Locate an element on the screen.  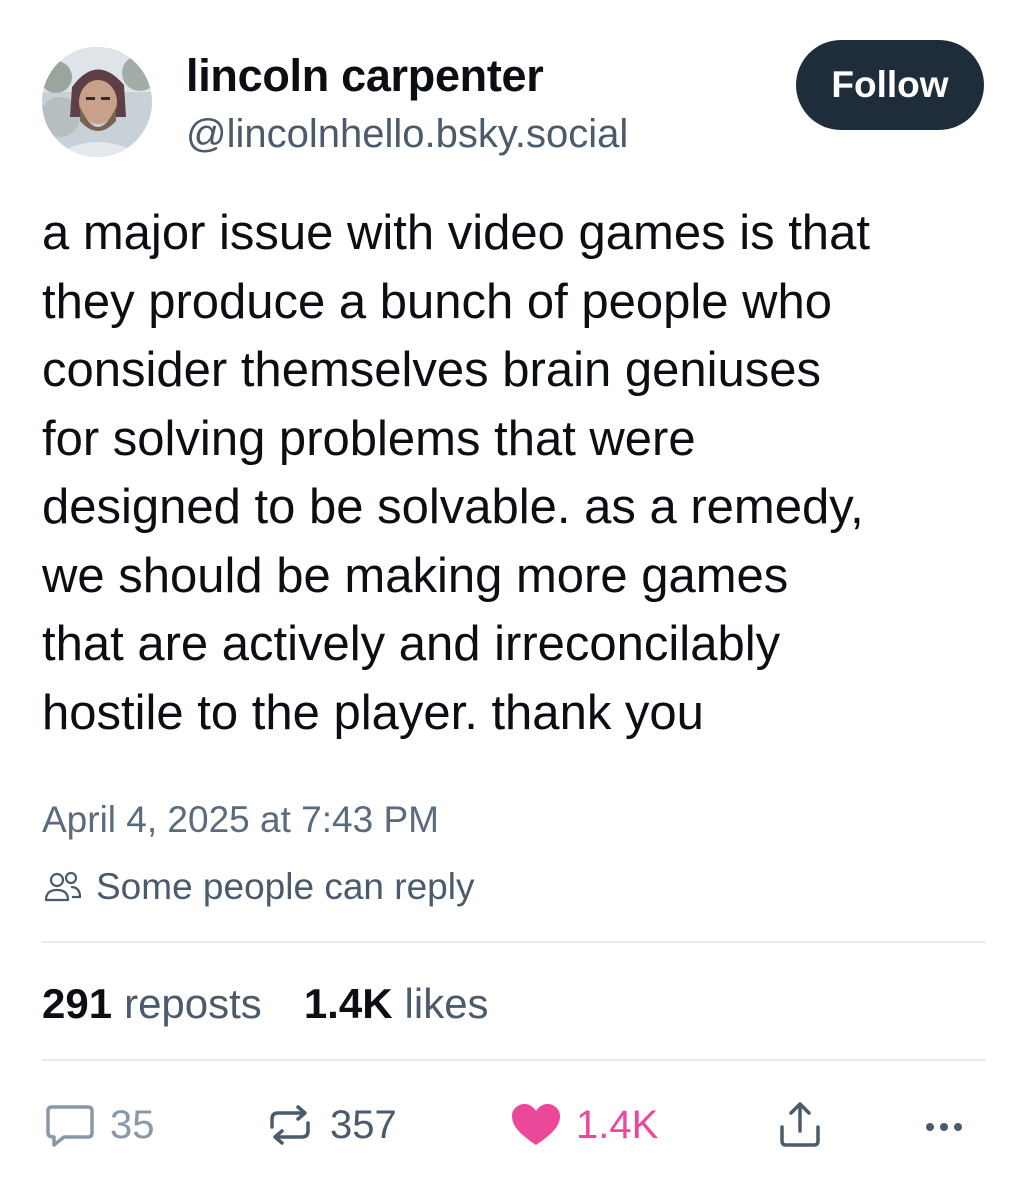
post-text-line: that are actively and irreconcilably is located at coordinates (411, 644).